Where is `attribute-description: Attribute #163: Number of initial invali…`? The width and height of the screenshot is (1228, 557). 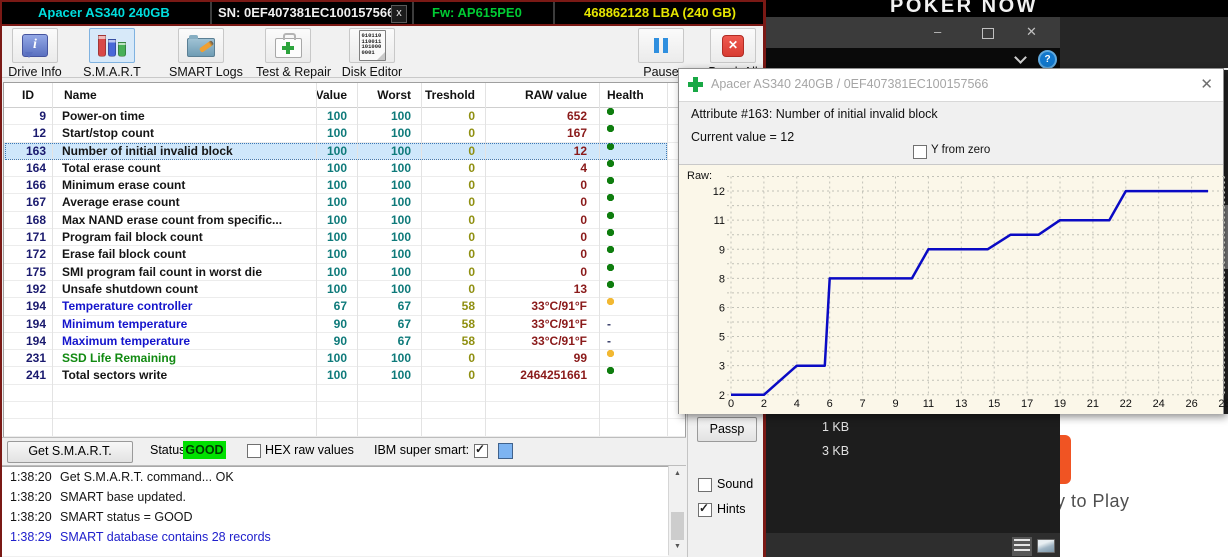 attribute-description: Attribute #163: Number of initial invali… is located at coordinates (814, 114).